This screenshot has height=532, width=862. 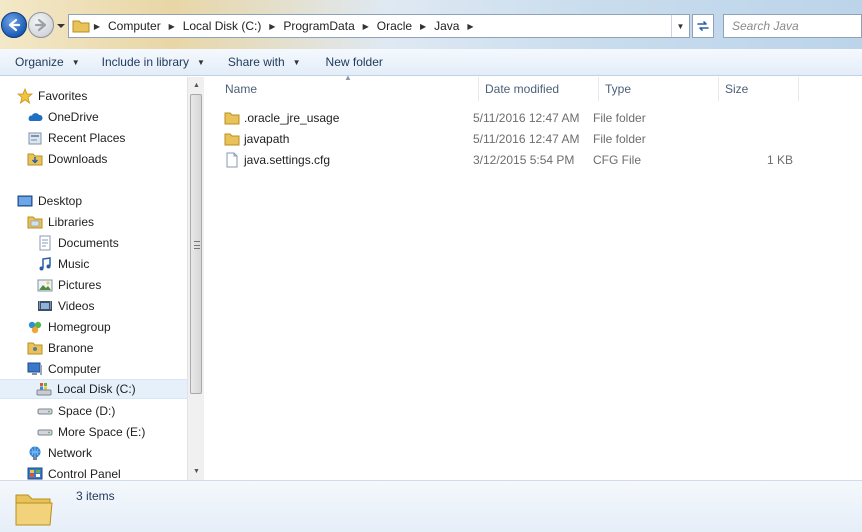 I want to click on nav-more-space-e: More Space (E:), so click(x=91, y=432).